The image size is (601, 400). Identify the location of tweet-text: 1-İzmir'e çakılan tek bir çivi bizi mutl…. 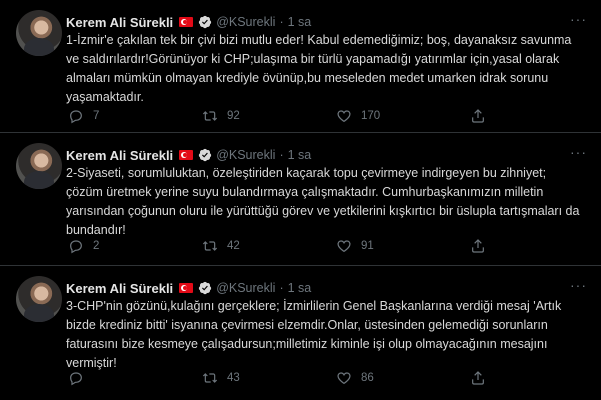
(319, 68).